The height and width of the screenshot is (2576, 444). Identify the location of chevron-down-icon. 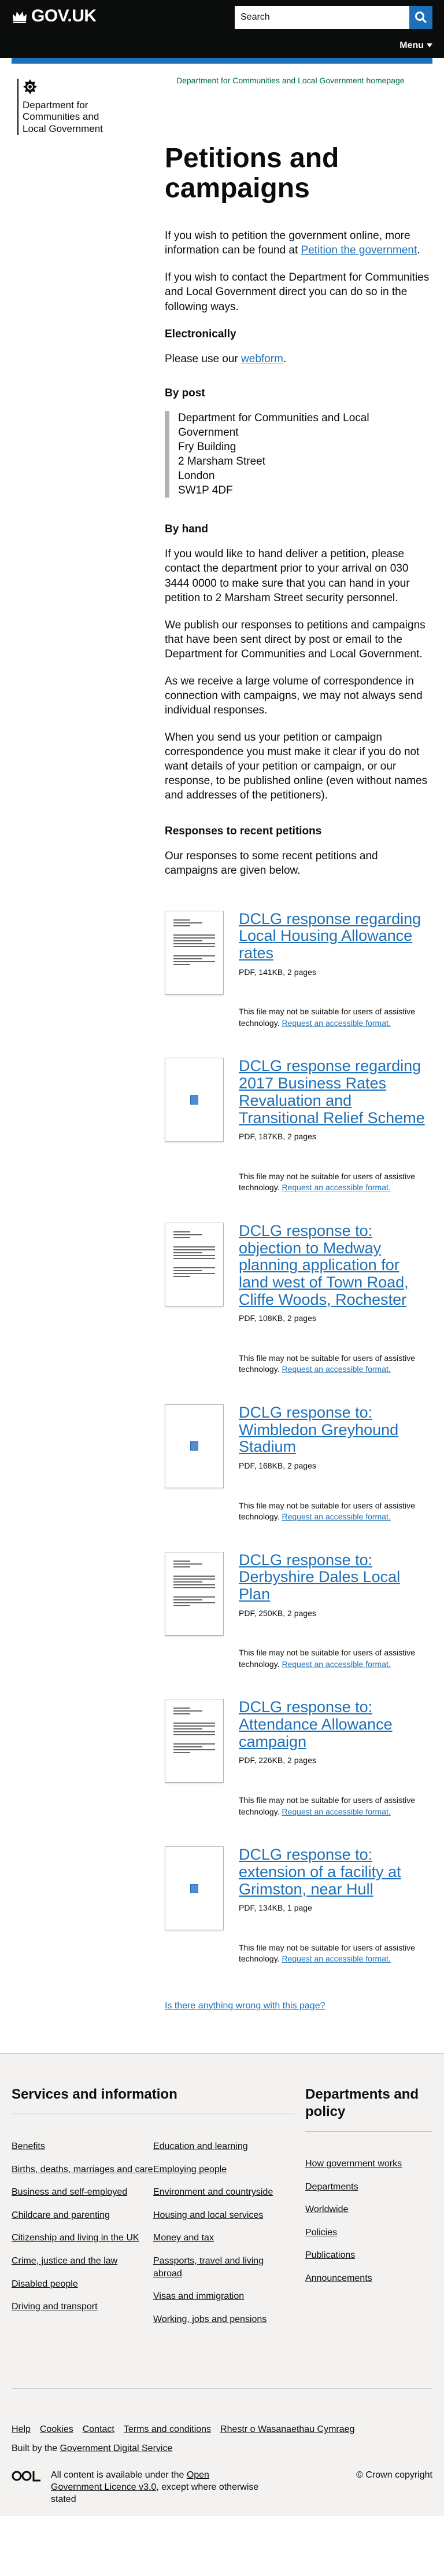
(429, 45).